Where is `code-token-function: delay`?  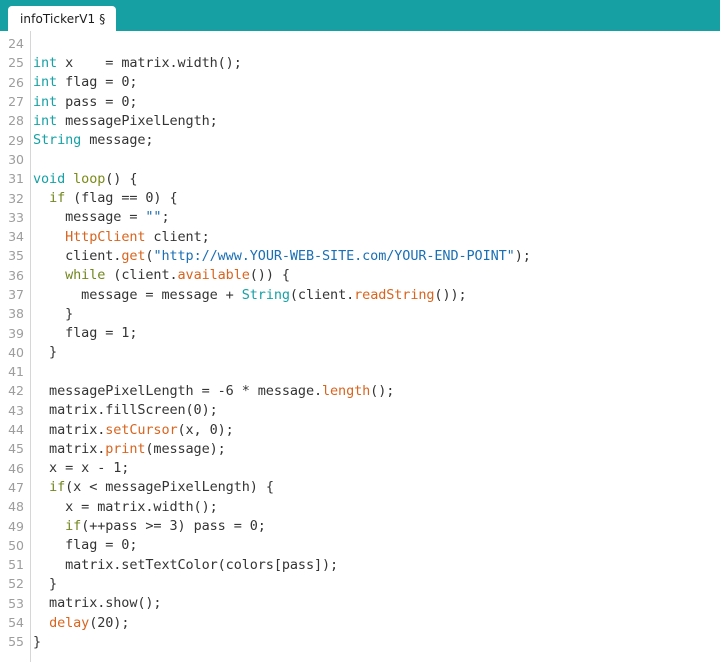
code-token-function: delay is located at coordinates (69, 622).